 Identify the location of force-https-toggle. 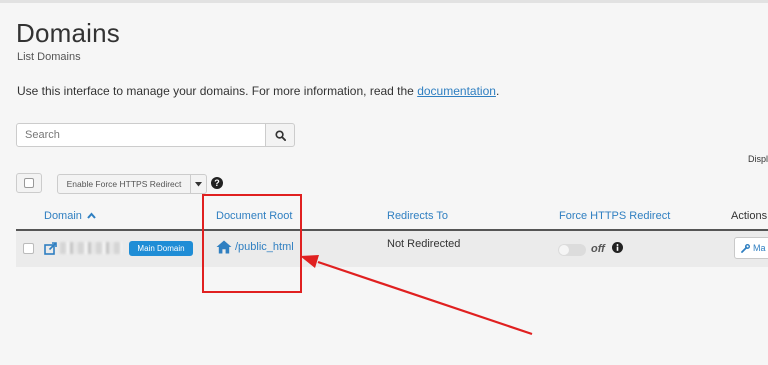
(572, 250).